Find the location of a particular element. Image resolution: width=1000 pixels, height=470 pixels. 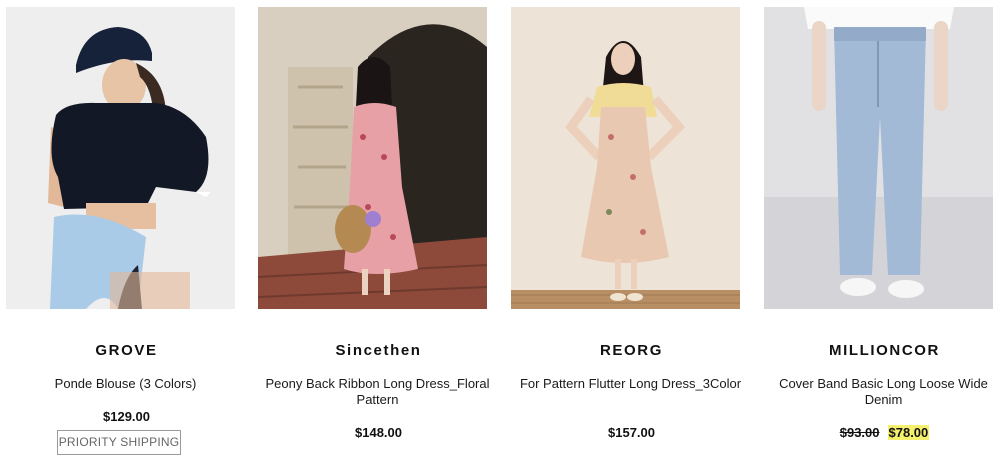

product-price: $129.00 is located at coordinates (126, 416).